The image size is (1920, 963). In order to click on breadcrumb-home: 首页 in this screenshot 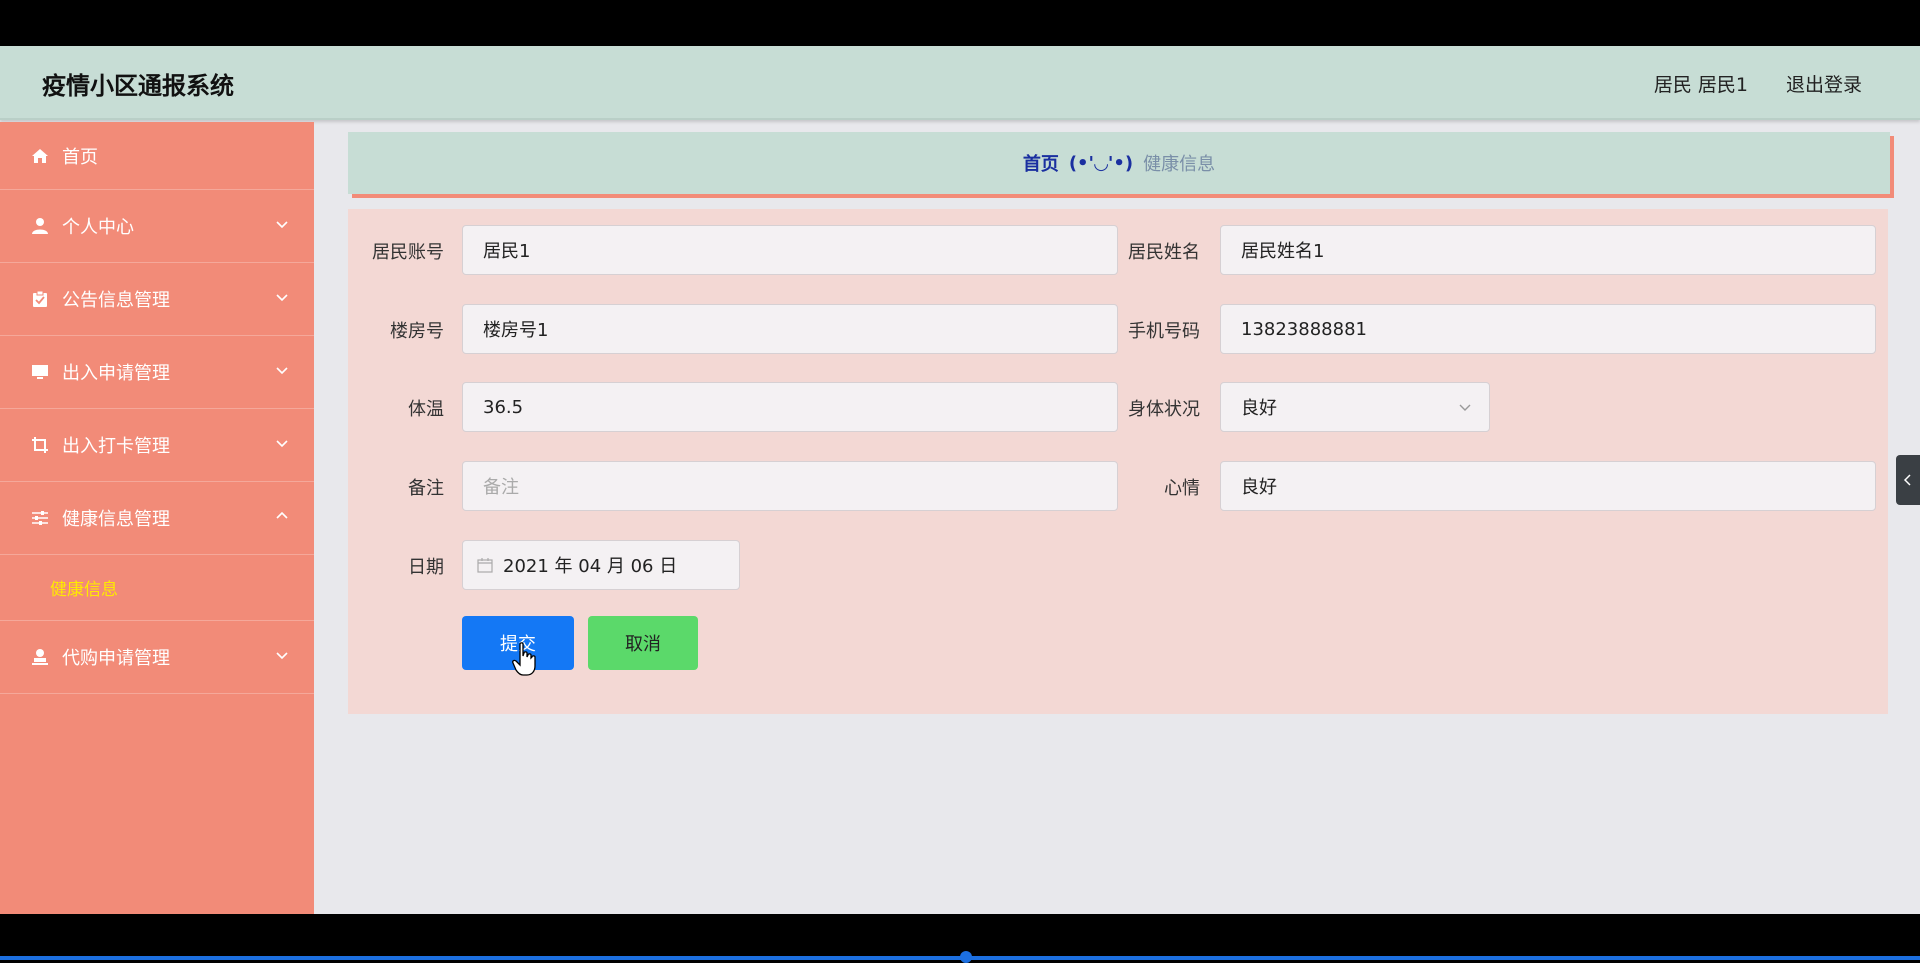, I will do `click(1041, 163)`.